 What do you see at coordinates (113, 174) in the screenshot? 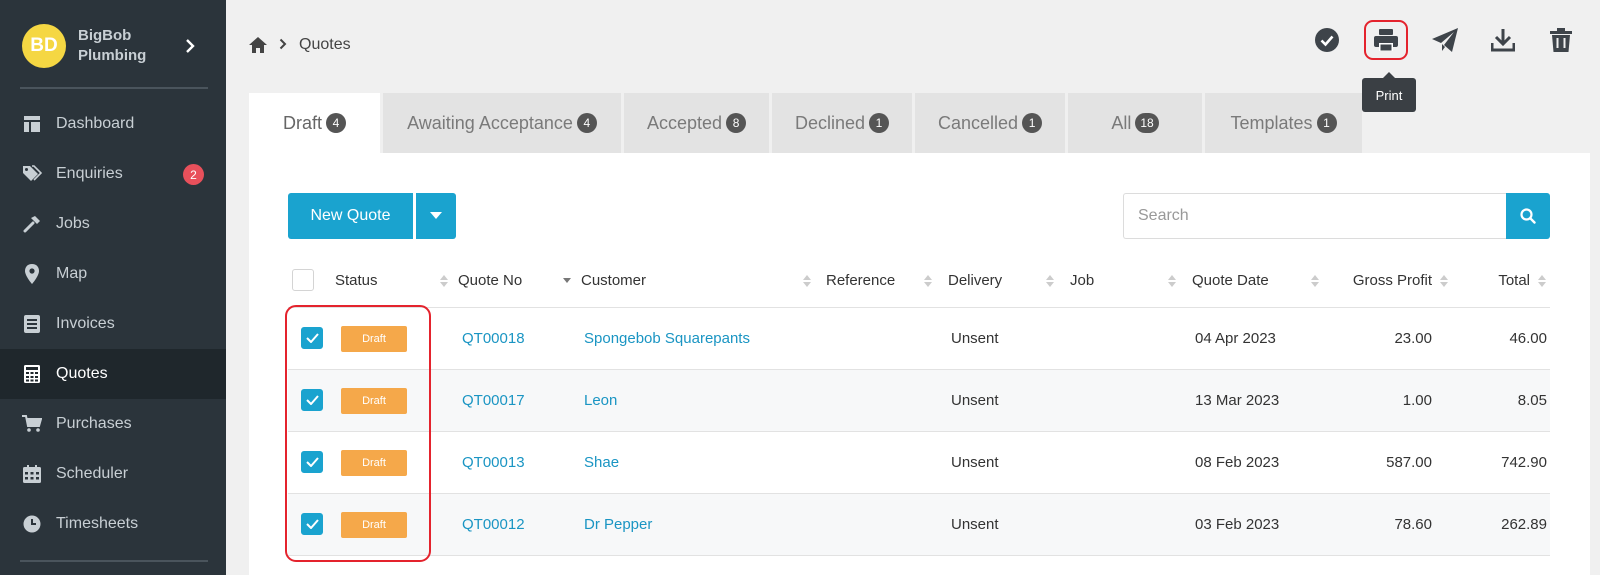
I see `sidebar-item-enquiries: Enquiries 2` at bounding box center [113, 174].